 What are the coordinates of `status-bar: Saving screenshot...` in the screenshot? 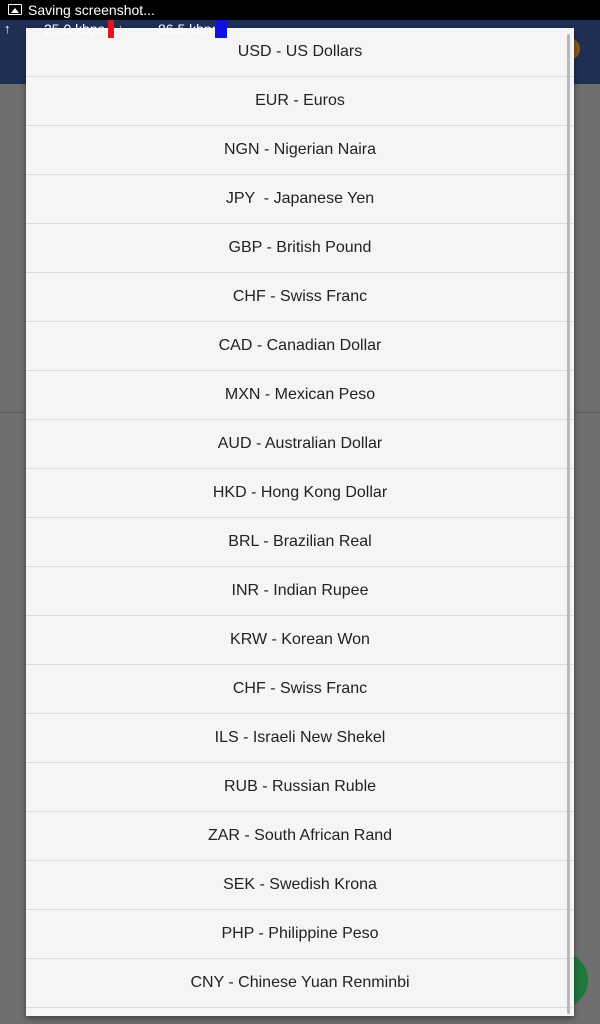 It's located at (300, 10).